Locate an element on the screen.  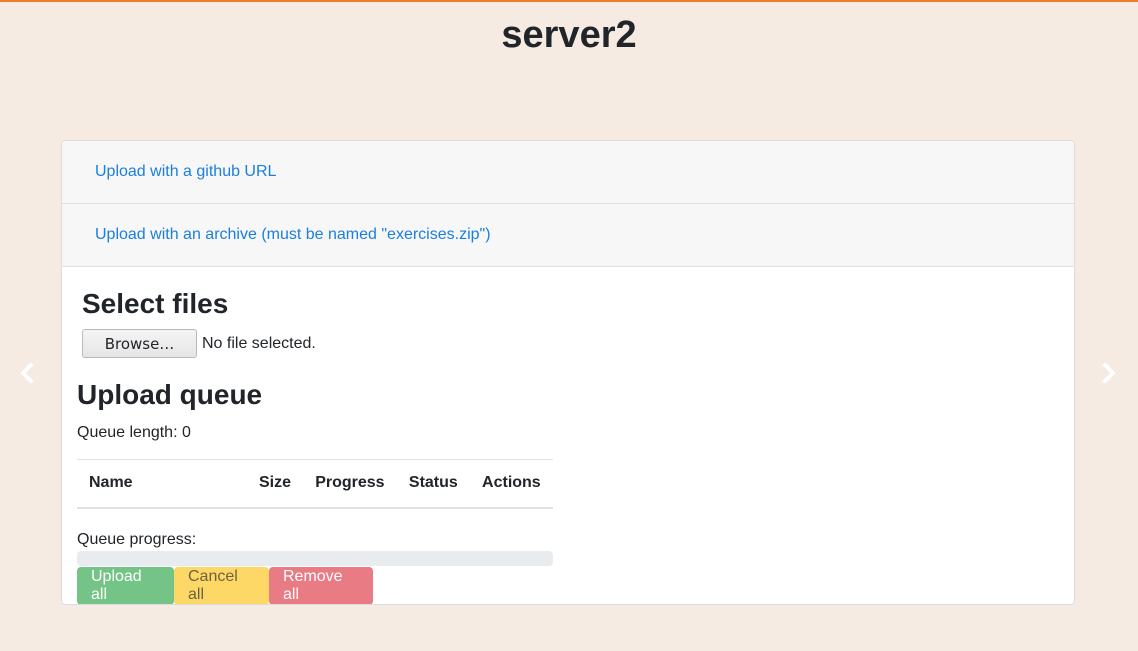
table-header-row: Name Size Progress Status Actions is located at coordinates (315, 484).